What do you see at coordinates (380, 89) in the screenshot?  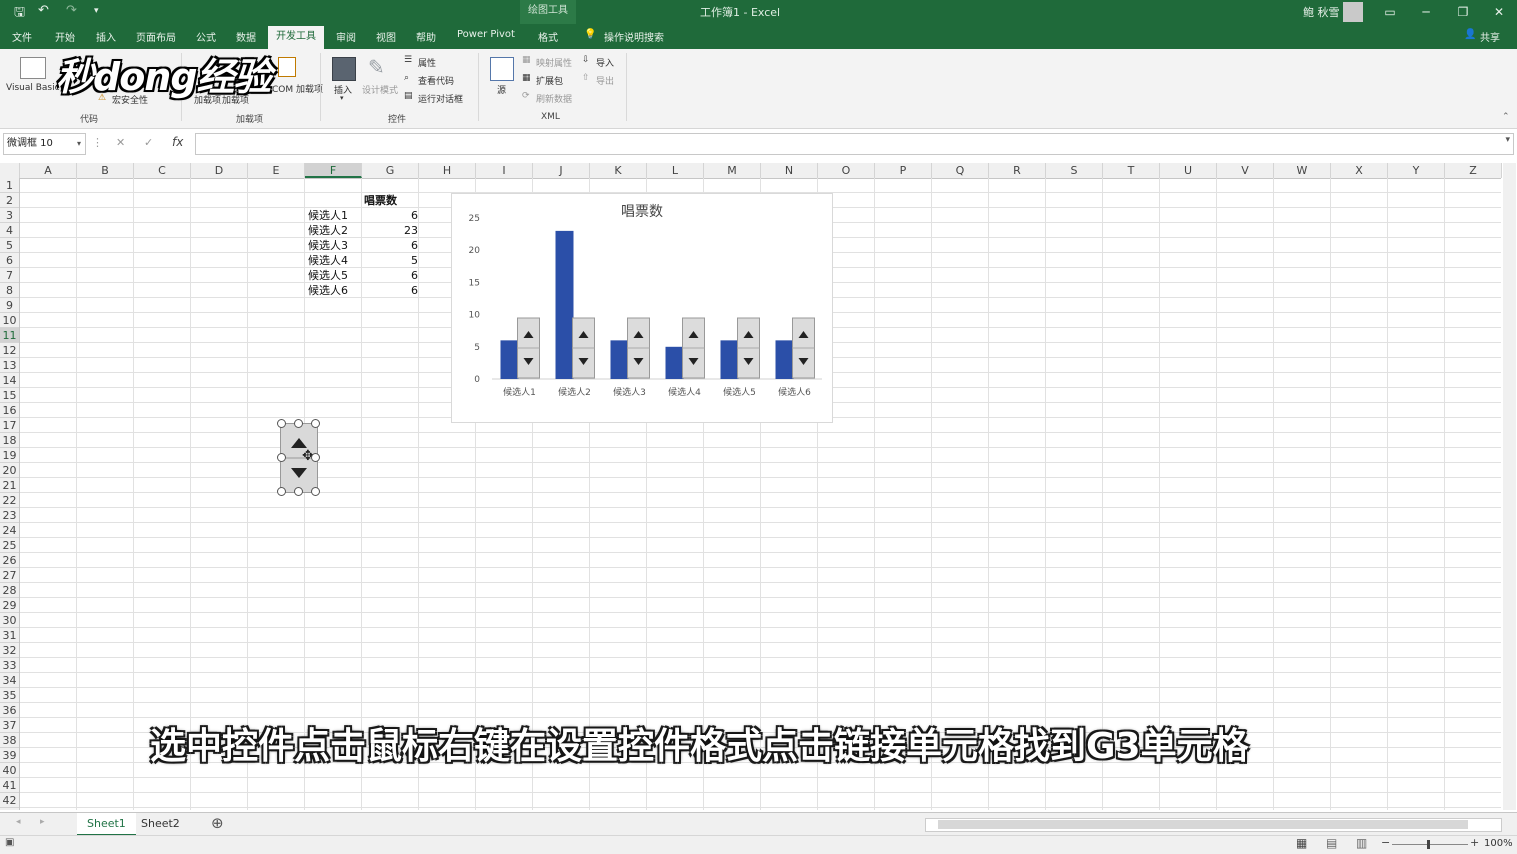 I see `design-mode-button: 设计模式` at bounding box center [380, 89].